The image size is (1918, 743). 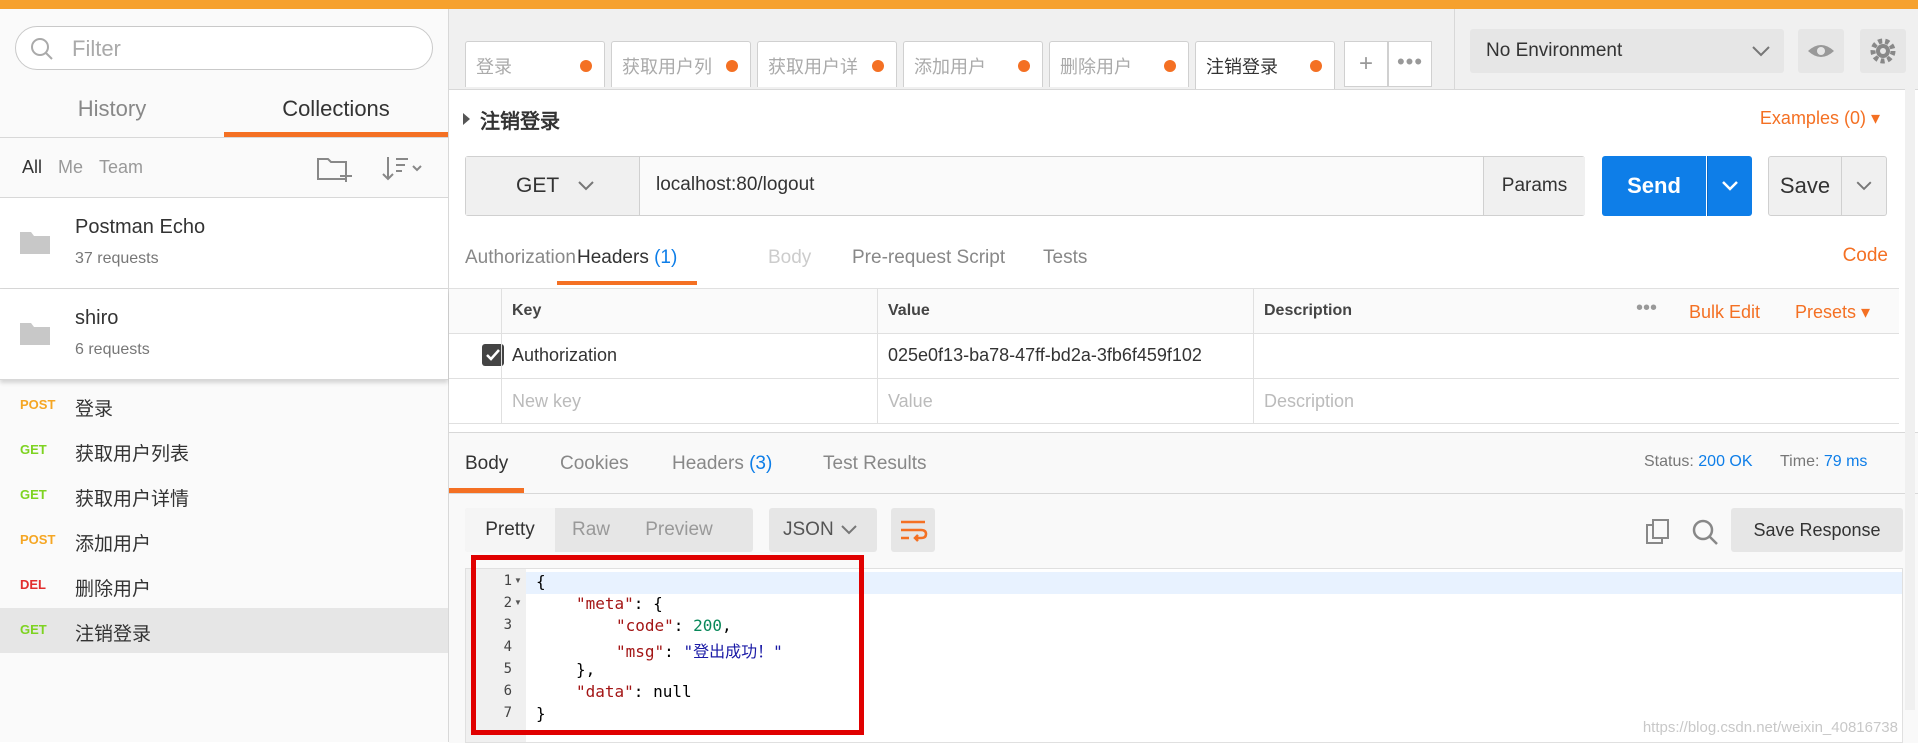 What do you see at coordinates (1817, 530) in the screenshot?
I see `save-response-button: Save Response` at bounding box center [1817, 530].